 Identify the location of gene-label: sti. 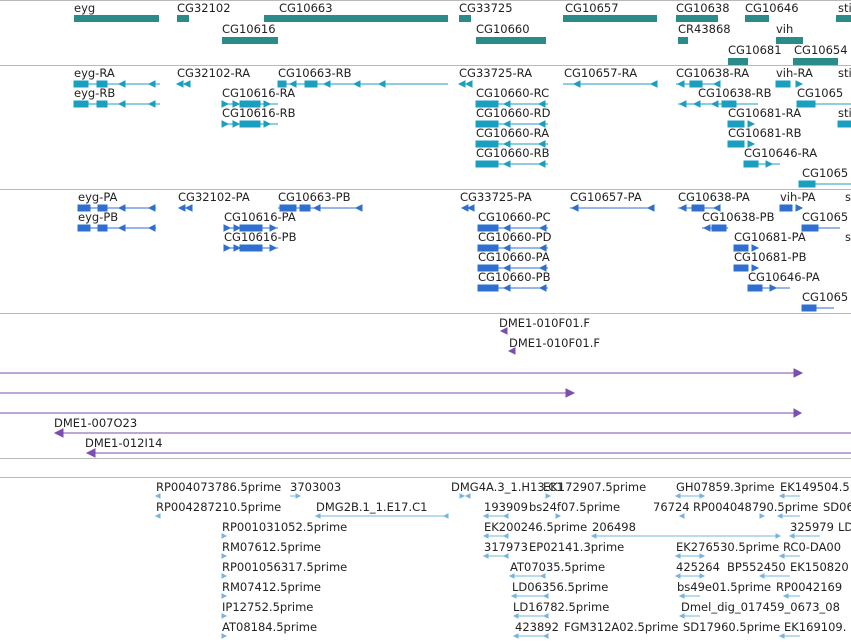
(844, 8).